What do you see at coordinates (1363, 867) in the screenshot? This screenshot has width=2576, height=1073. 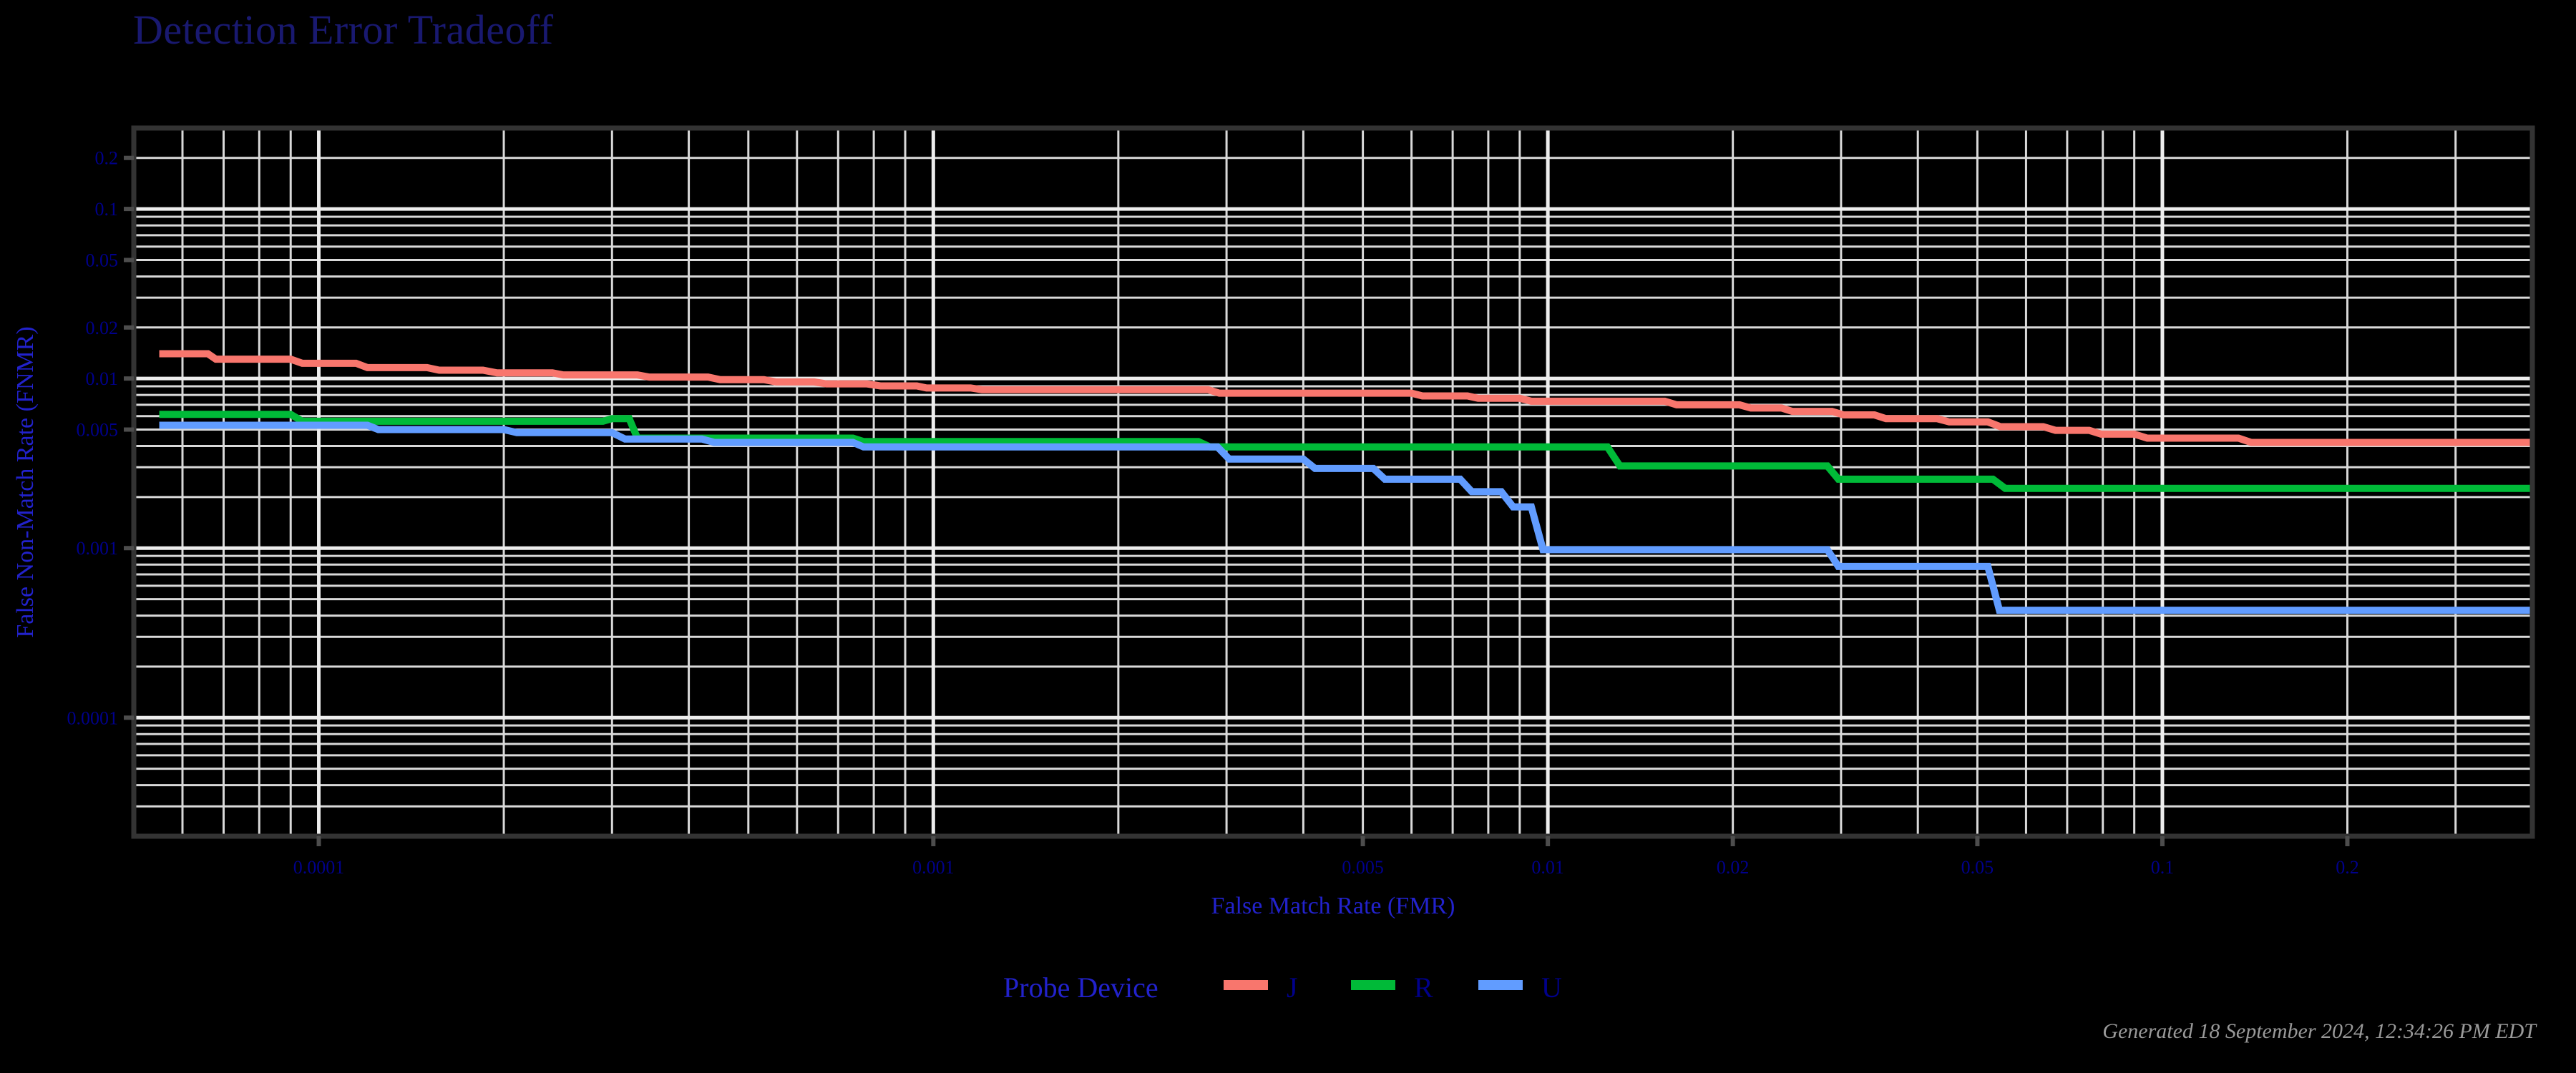 I see `x-tick-label: 0.005` at bounding box center [1363, 867].